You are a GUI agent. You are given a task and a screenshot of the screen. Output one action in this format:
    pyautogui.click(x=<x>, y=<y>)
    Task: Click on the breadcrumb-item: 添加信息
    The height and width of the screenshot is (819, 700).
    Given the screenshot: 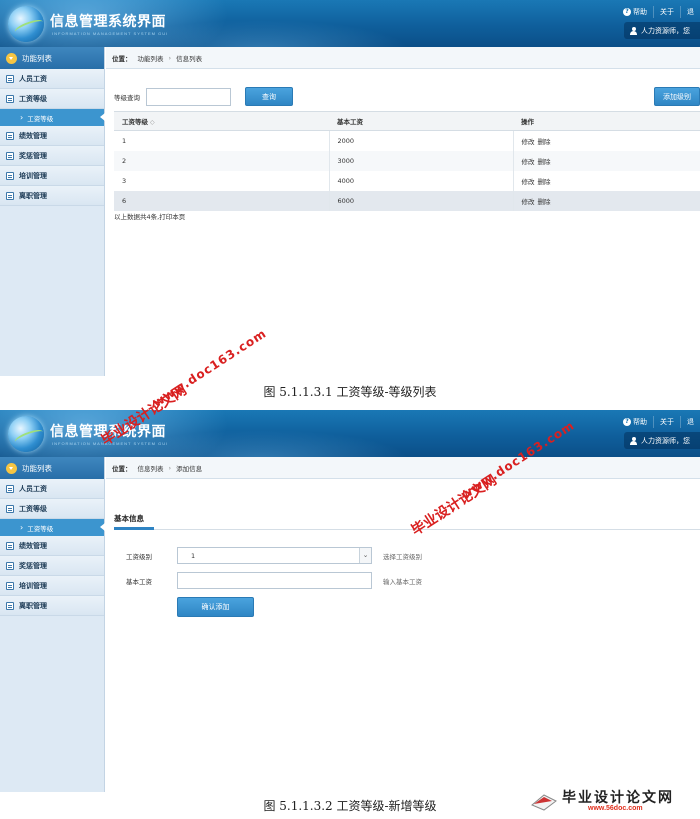 What is the action you would take?
    pyautogui.click(x=189, y=468)
    